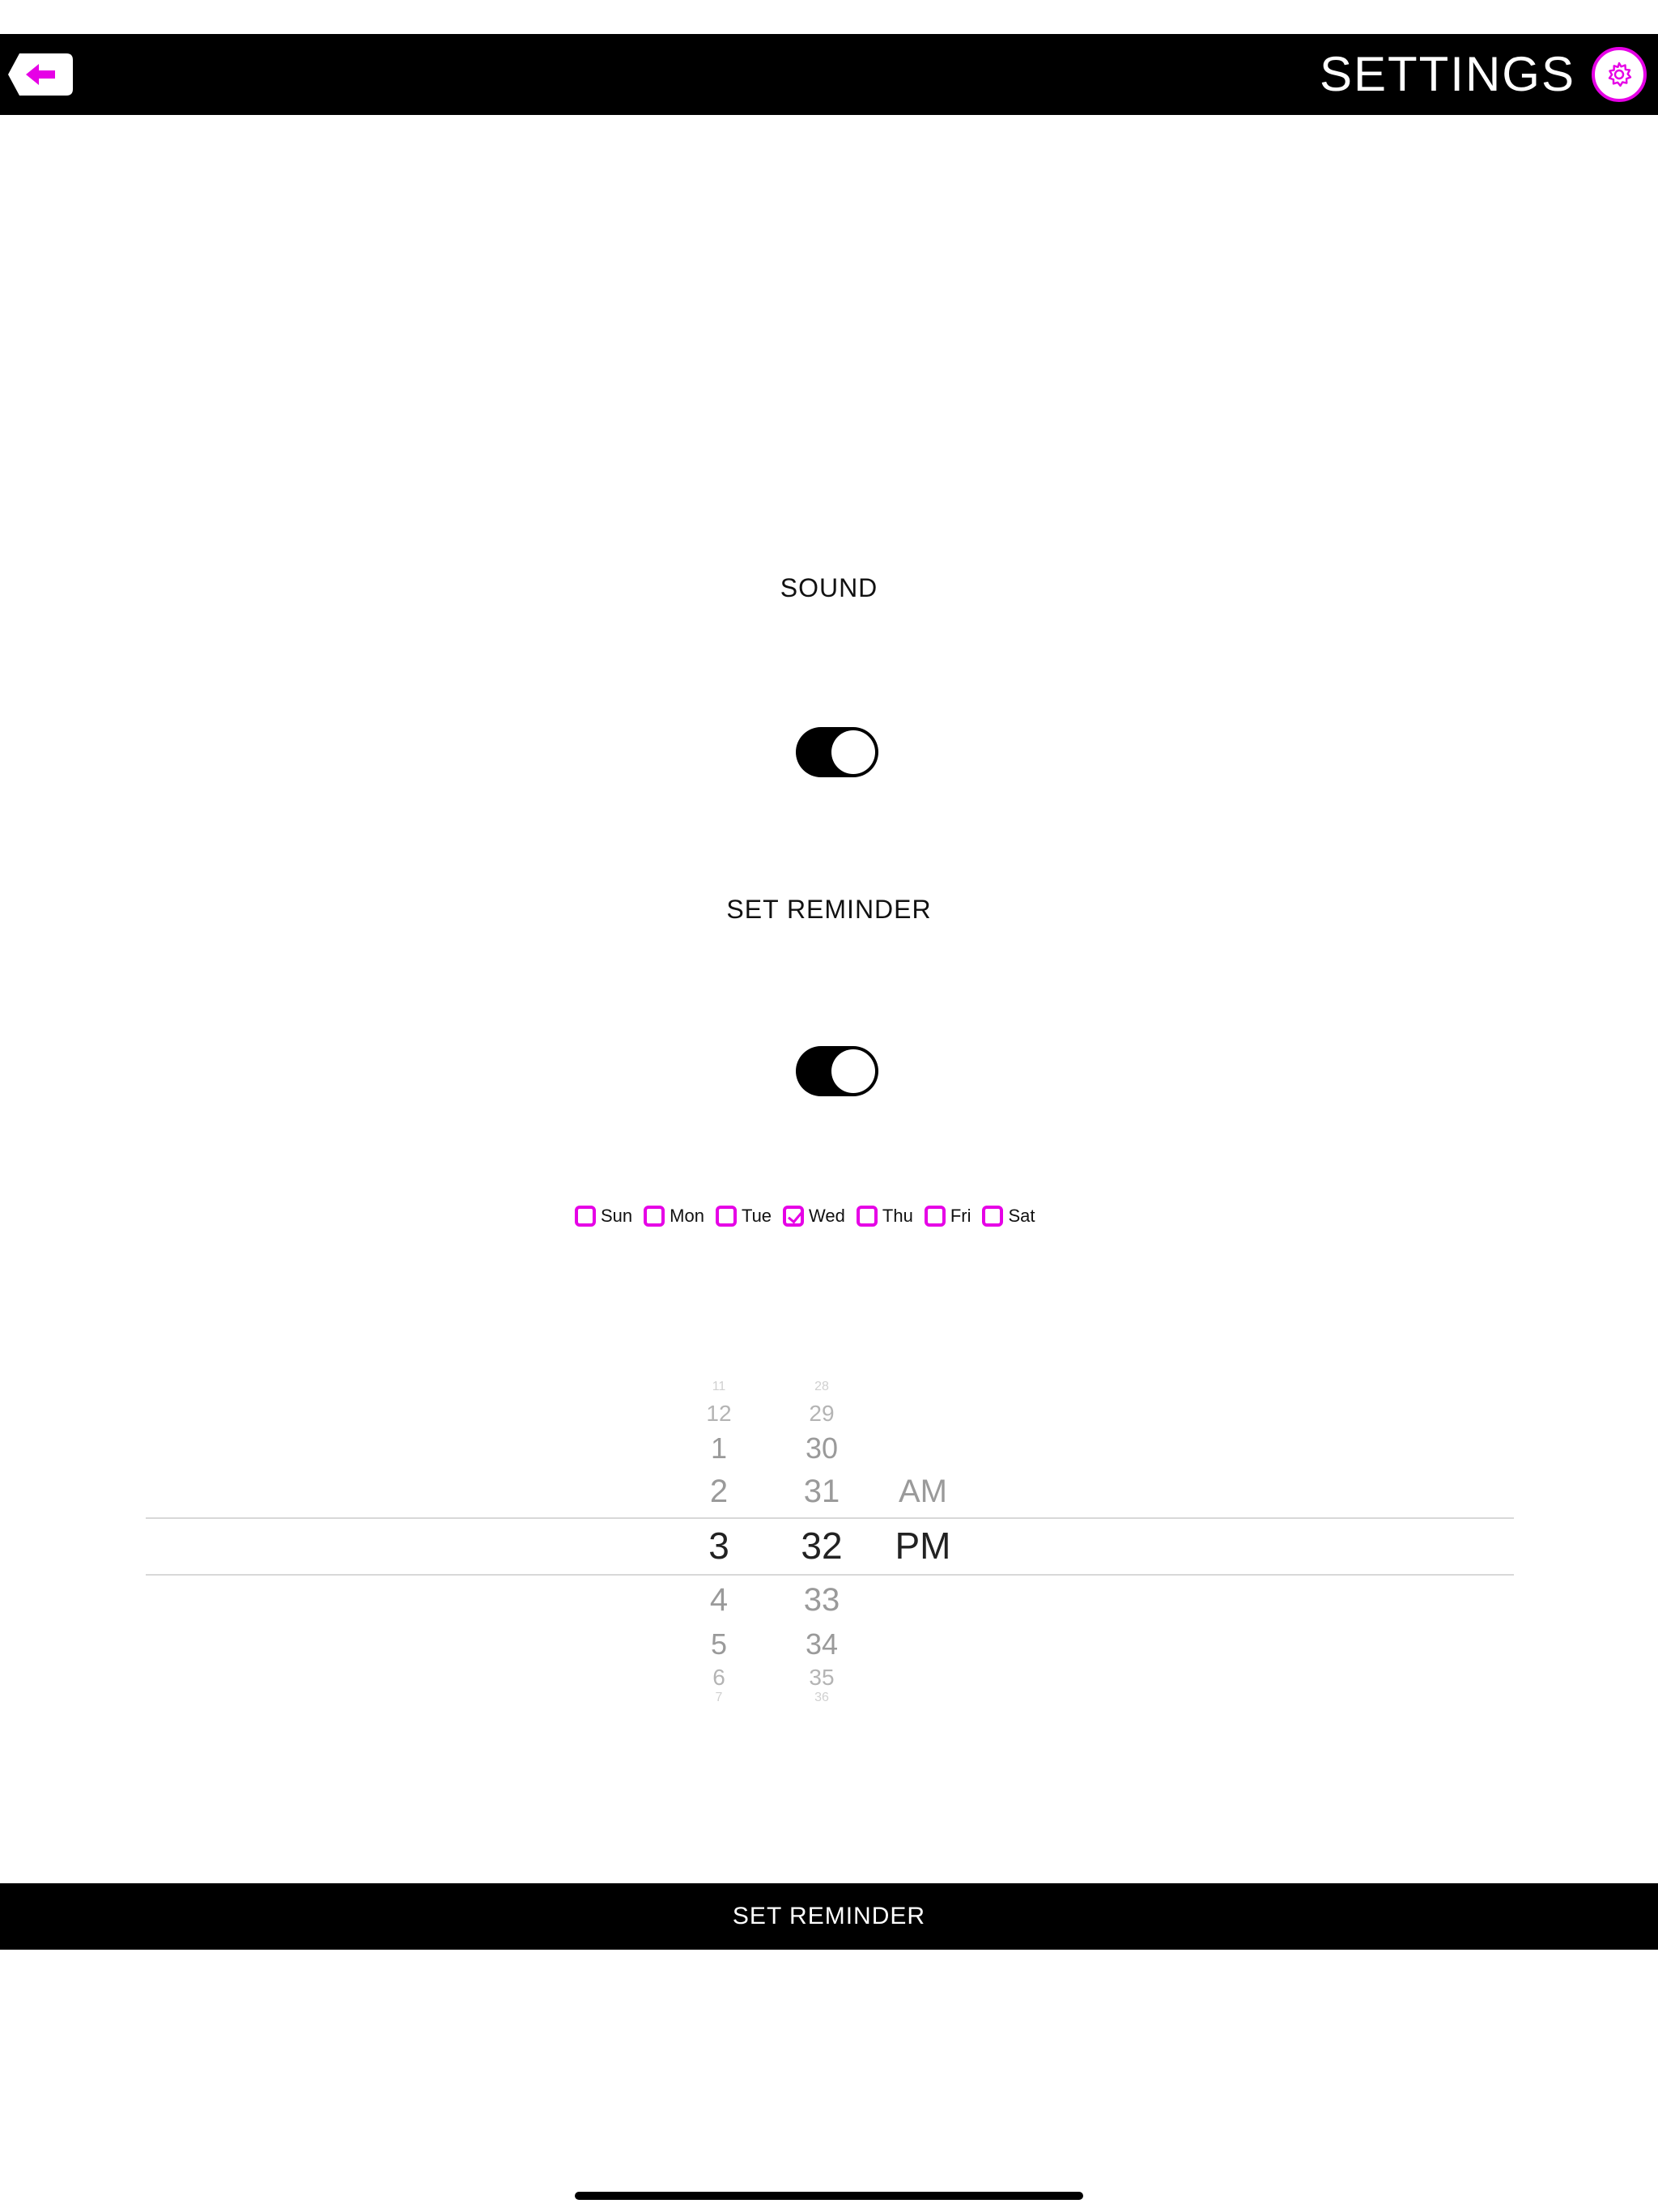 The width and height of the screenshot is (1658, 2212). What do you see at coordinates (821, 1448) in the screenshot?
I see `minute-option: 30` at bounding box center [821, 1448].